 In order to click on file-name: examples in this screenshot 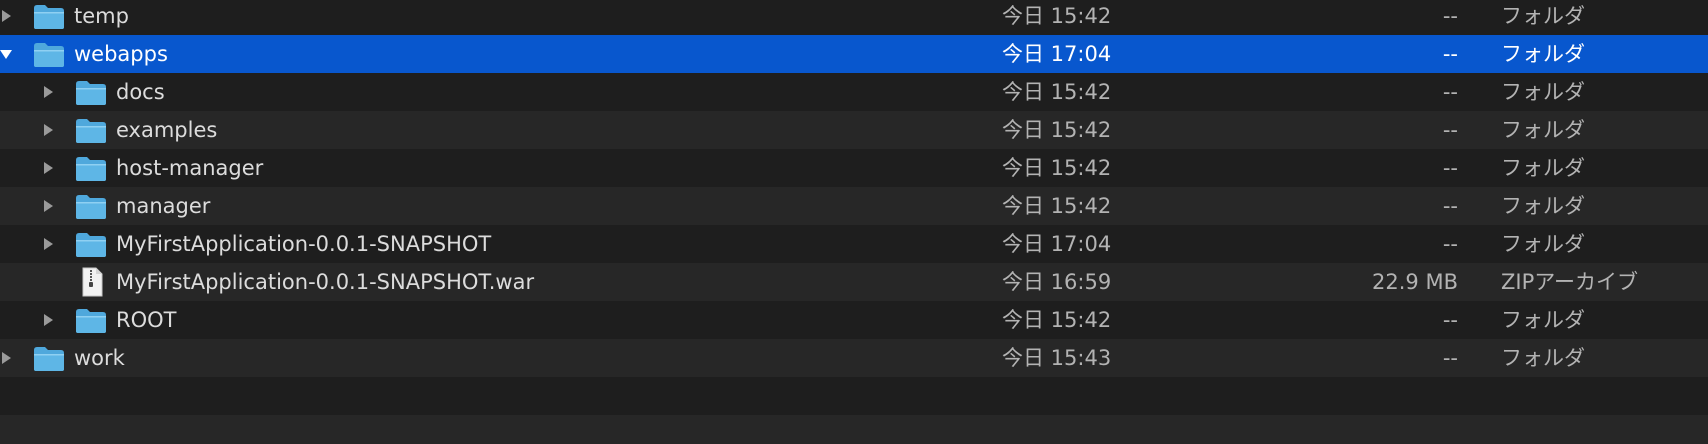, I will do `click(167, 130)`.